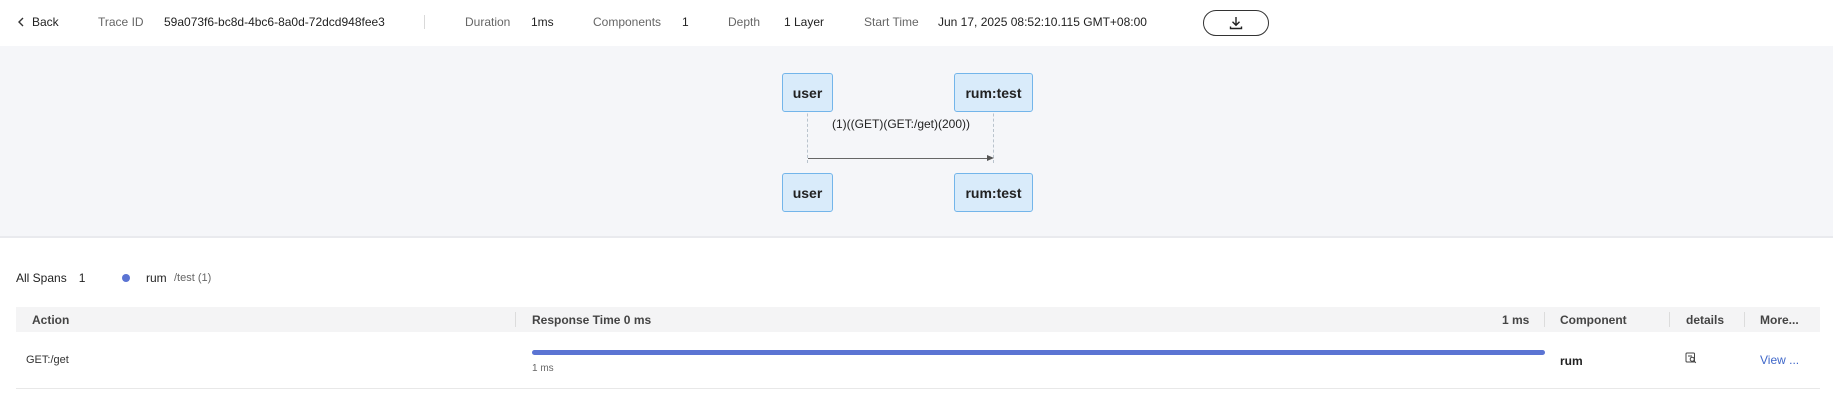  What do you see at coordinates (591, 320) in the screenshot?
I see `col-response-time: Response Time 0 ms` at bounding box center [591, 320].